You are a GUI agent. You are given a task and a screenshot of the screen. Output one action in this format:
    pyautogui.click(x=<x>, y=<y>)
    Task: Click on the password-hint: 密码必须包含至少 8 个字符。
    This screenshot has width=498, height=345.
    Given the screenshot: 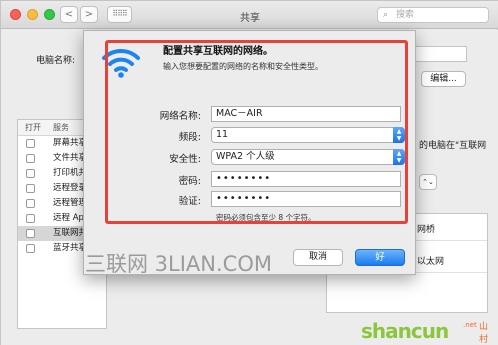 What is the action you would take?
    pyautogui.click(x=266, y=217)
    